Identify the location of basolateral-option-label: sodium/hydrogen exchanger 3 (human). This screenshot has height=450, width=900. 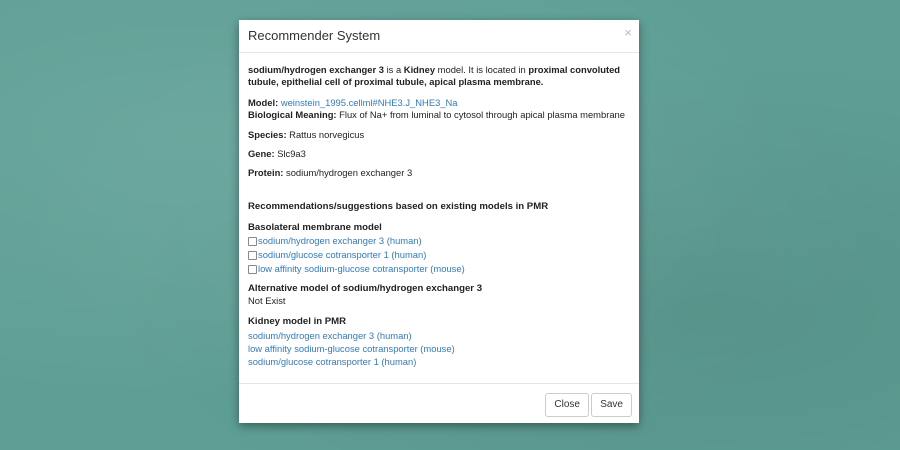
(340, 241).